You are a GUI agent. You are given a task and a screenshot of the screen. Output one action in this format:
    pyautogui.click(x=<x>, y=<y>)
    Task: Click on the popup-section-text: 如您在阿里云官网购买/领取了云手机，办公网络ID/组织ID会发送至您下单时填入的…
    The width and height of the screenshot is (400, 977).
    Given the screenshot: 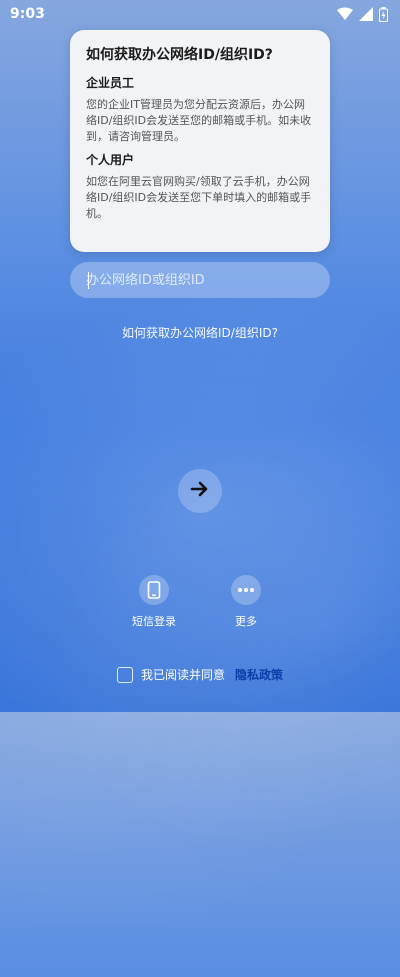 What is the action you would take?
    pyautogui.click(x=199, y=197)
    